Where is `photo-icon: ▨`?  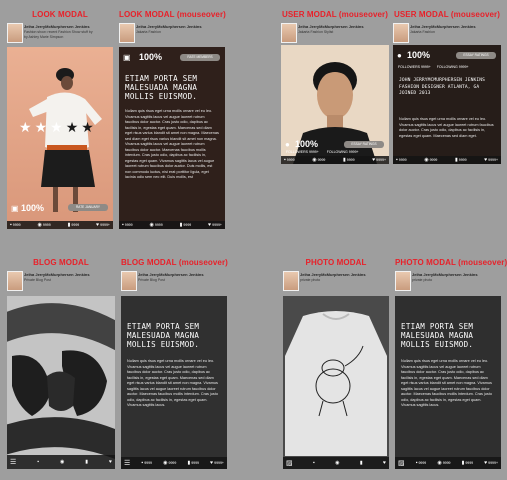
photo-icon: ▨ is located at coordinates (289, 463).